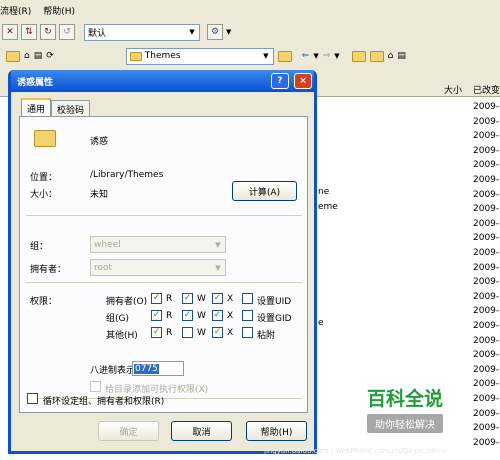 The image size is (500, 460). Describe the element at coordinates (187, 332) in the screenshot. I see `perm-w-checkbox` at that location.